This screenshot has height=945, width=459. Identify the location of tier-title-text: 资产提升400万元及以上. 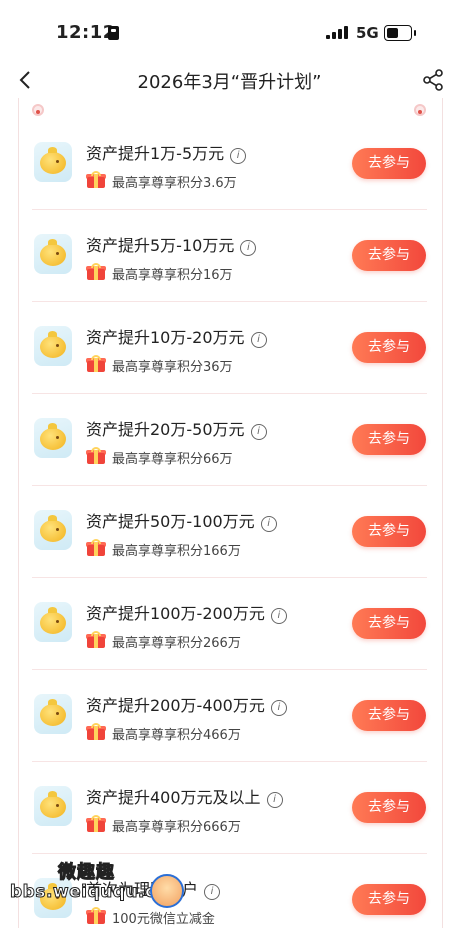
(173, 797).